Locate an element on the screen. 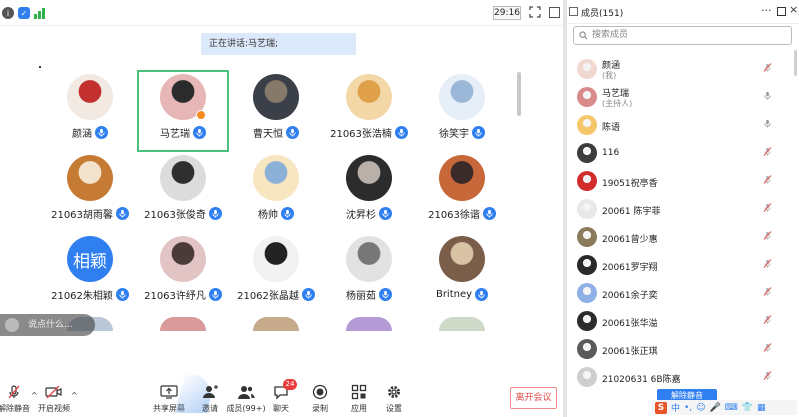 Image resolution: width=799 pixels, height=417 pixels. unmute-label: 解除静音 is located at coordinates (15, 408).